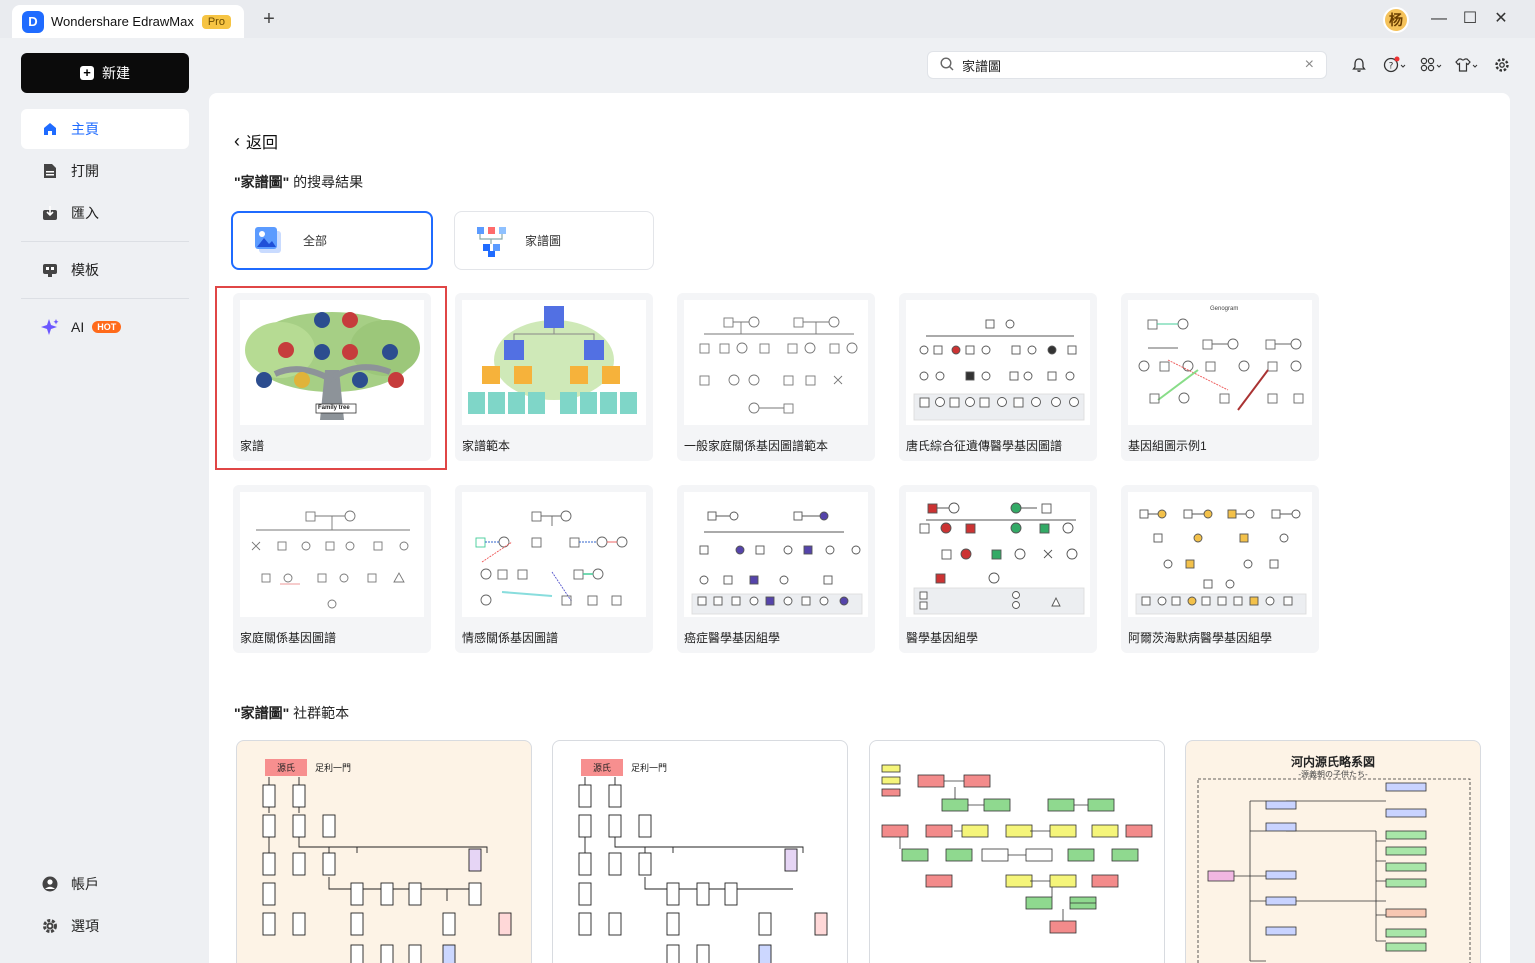  Describe the element at coordinates (50, 926) in the screenshot. I see `gear-icon` at that location.